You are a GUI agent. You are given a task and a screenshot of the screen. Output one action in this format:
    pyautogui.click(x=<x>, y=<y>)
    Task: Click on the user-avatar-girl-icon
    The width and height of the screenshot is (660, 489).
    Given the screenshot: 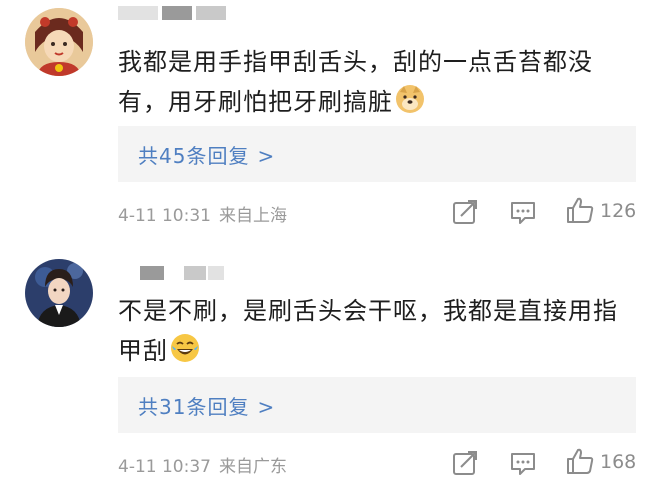 What is the action you would take?
    pyautogui.click(x=59, y=42)
    